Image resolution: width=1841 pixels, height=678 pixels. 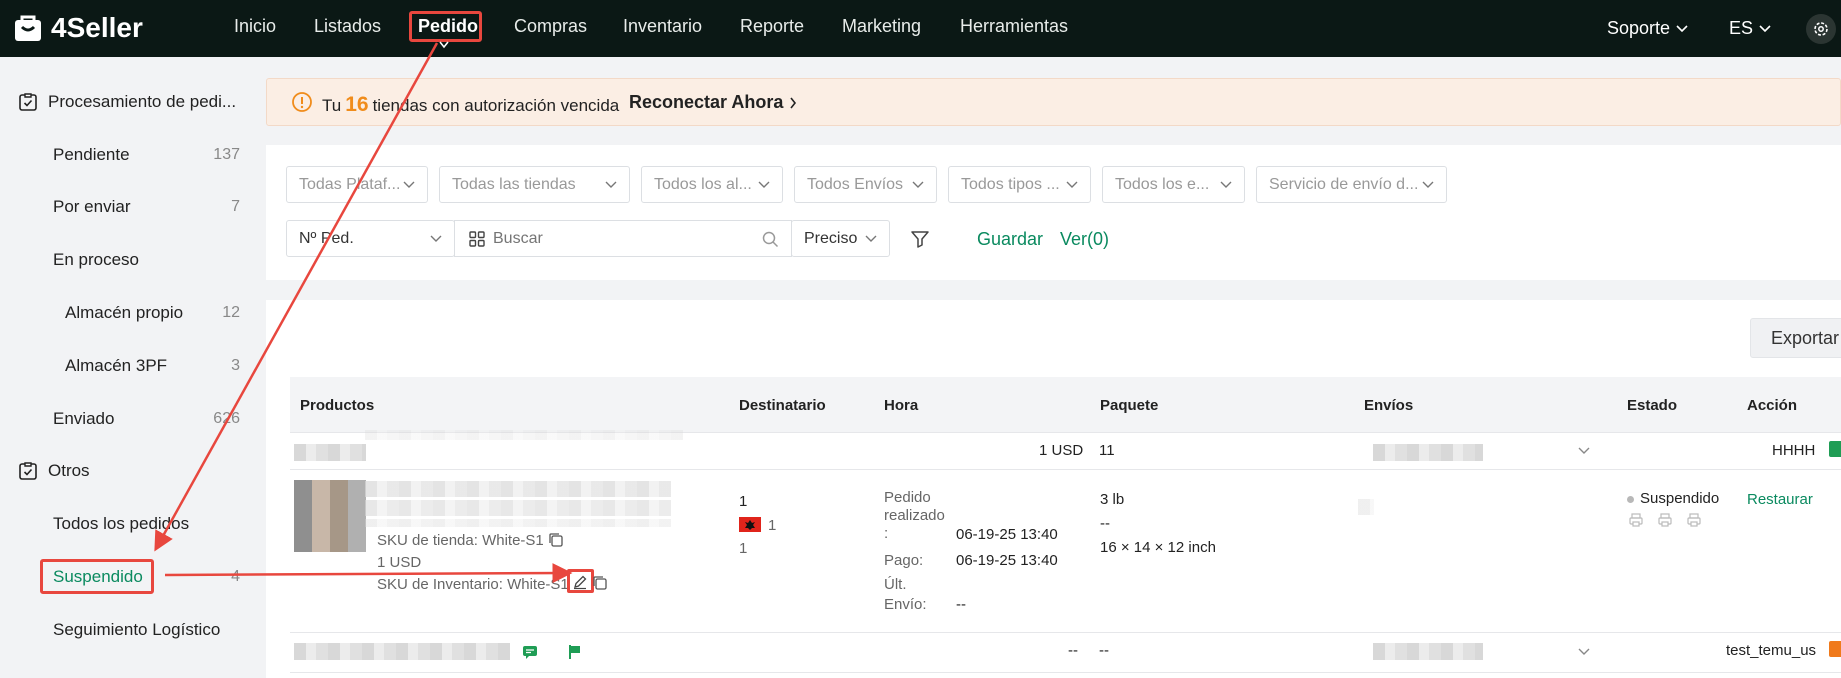 What do you see at coordinates (1821, 29) in the screenshot?
I see `settings-button` at bounding box center [1821, 29].